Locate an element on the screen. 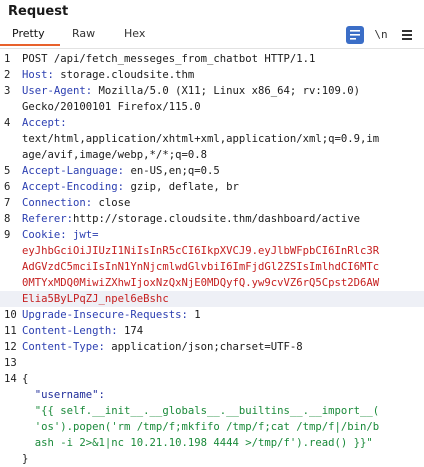 The height and width of the screenshot is (467, 424). code-token: Host: is located at coordinates (38, 75).